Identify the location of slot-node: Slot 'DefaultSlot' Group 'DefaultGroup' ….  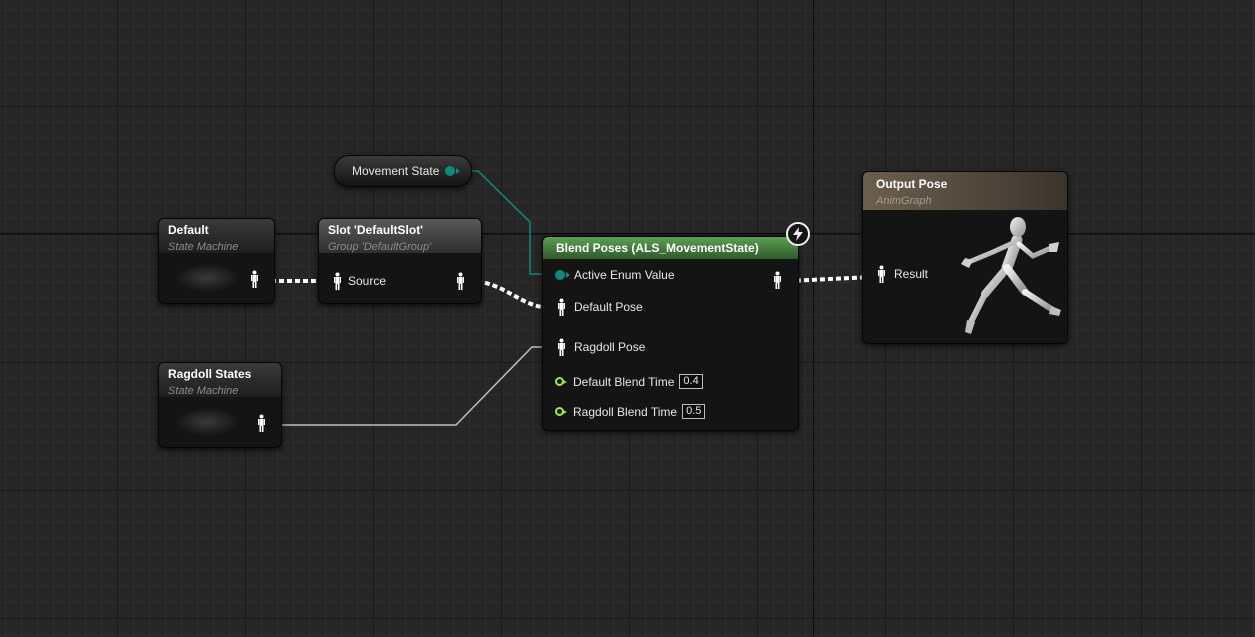
(400, 261).